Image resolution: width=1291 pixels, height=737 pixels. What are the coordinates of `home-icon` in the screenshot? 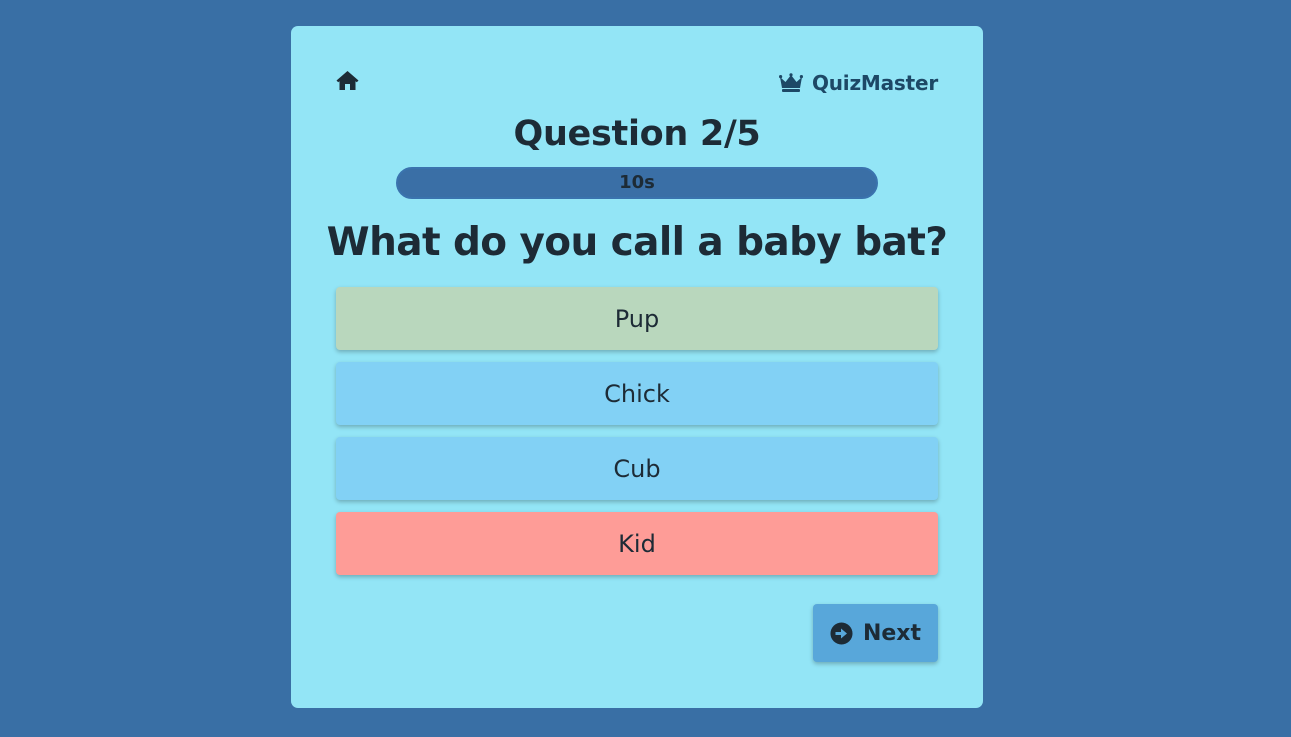 It's located at (347, 81).